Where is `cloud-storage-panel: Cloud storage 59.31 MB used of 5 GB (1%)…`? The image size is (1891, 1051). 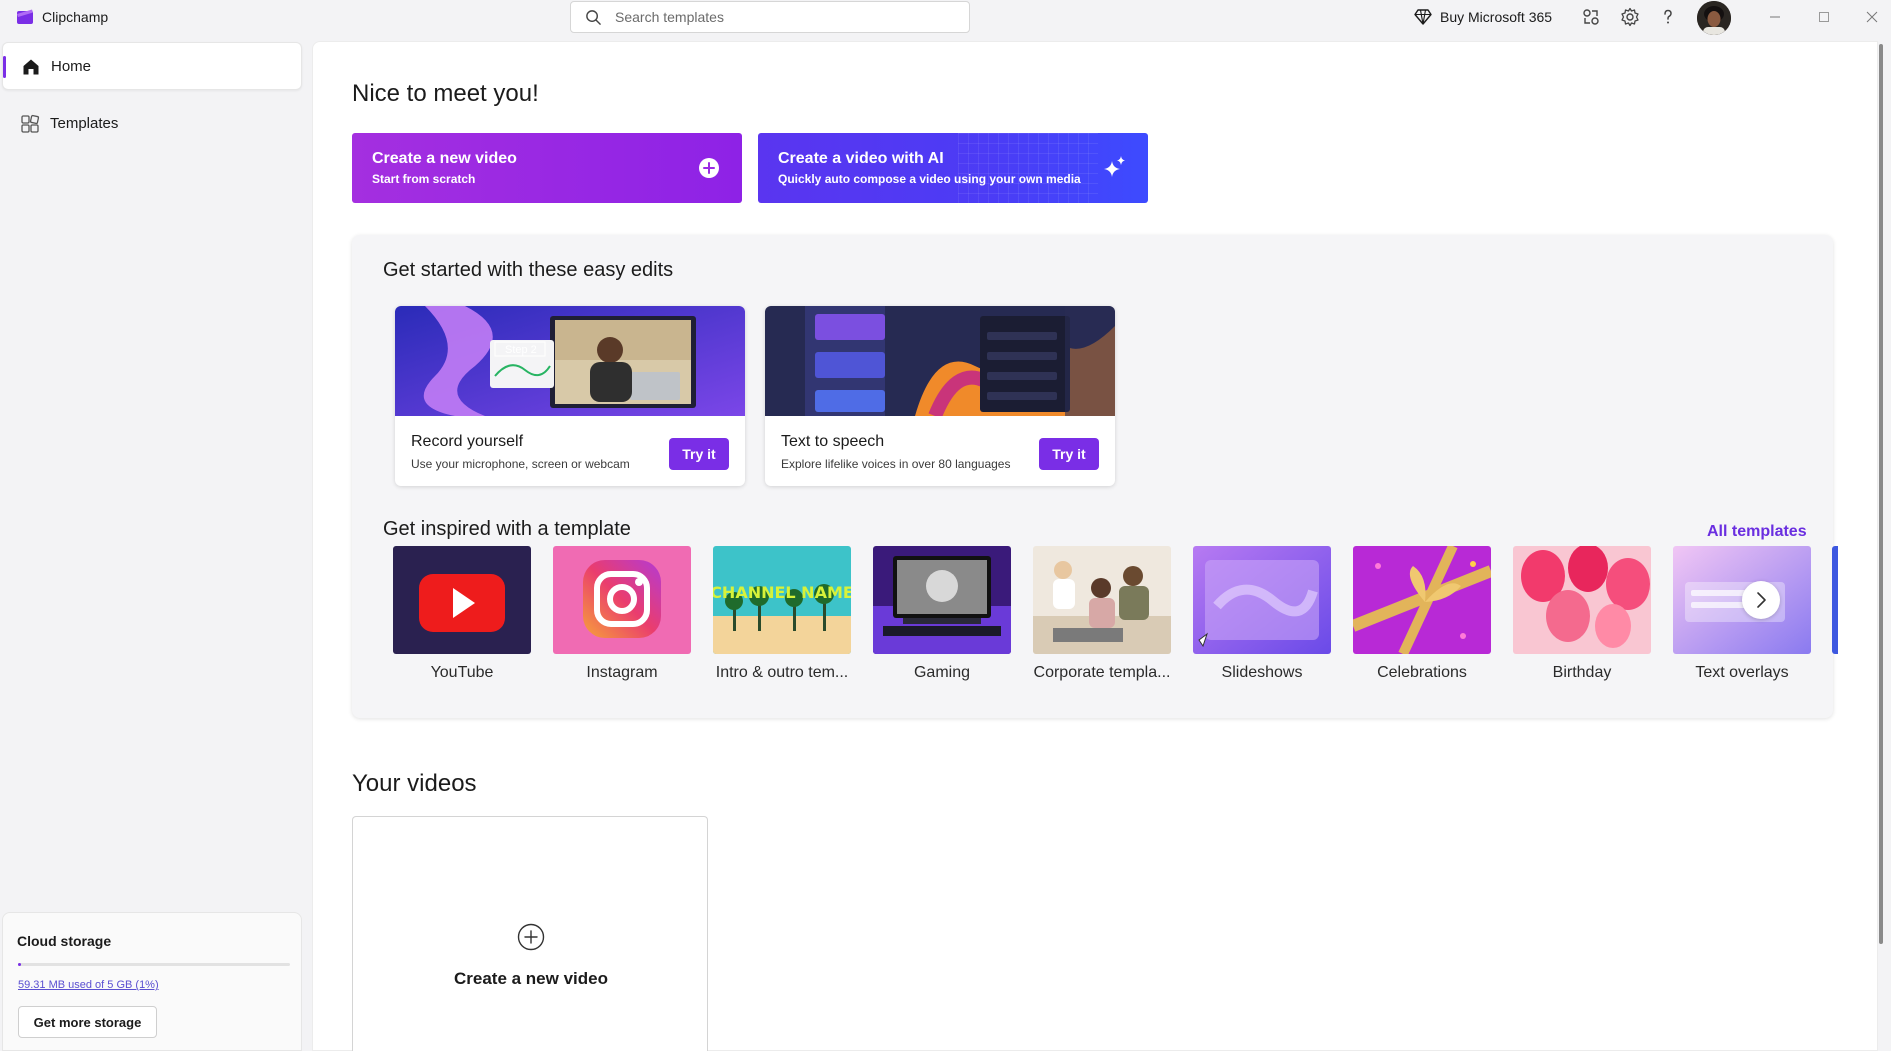 cloud-storage-panel: Cloud storage 59.31 MB used of 5 GB (1%)… is located at coordinates (152, 981).